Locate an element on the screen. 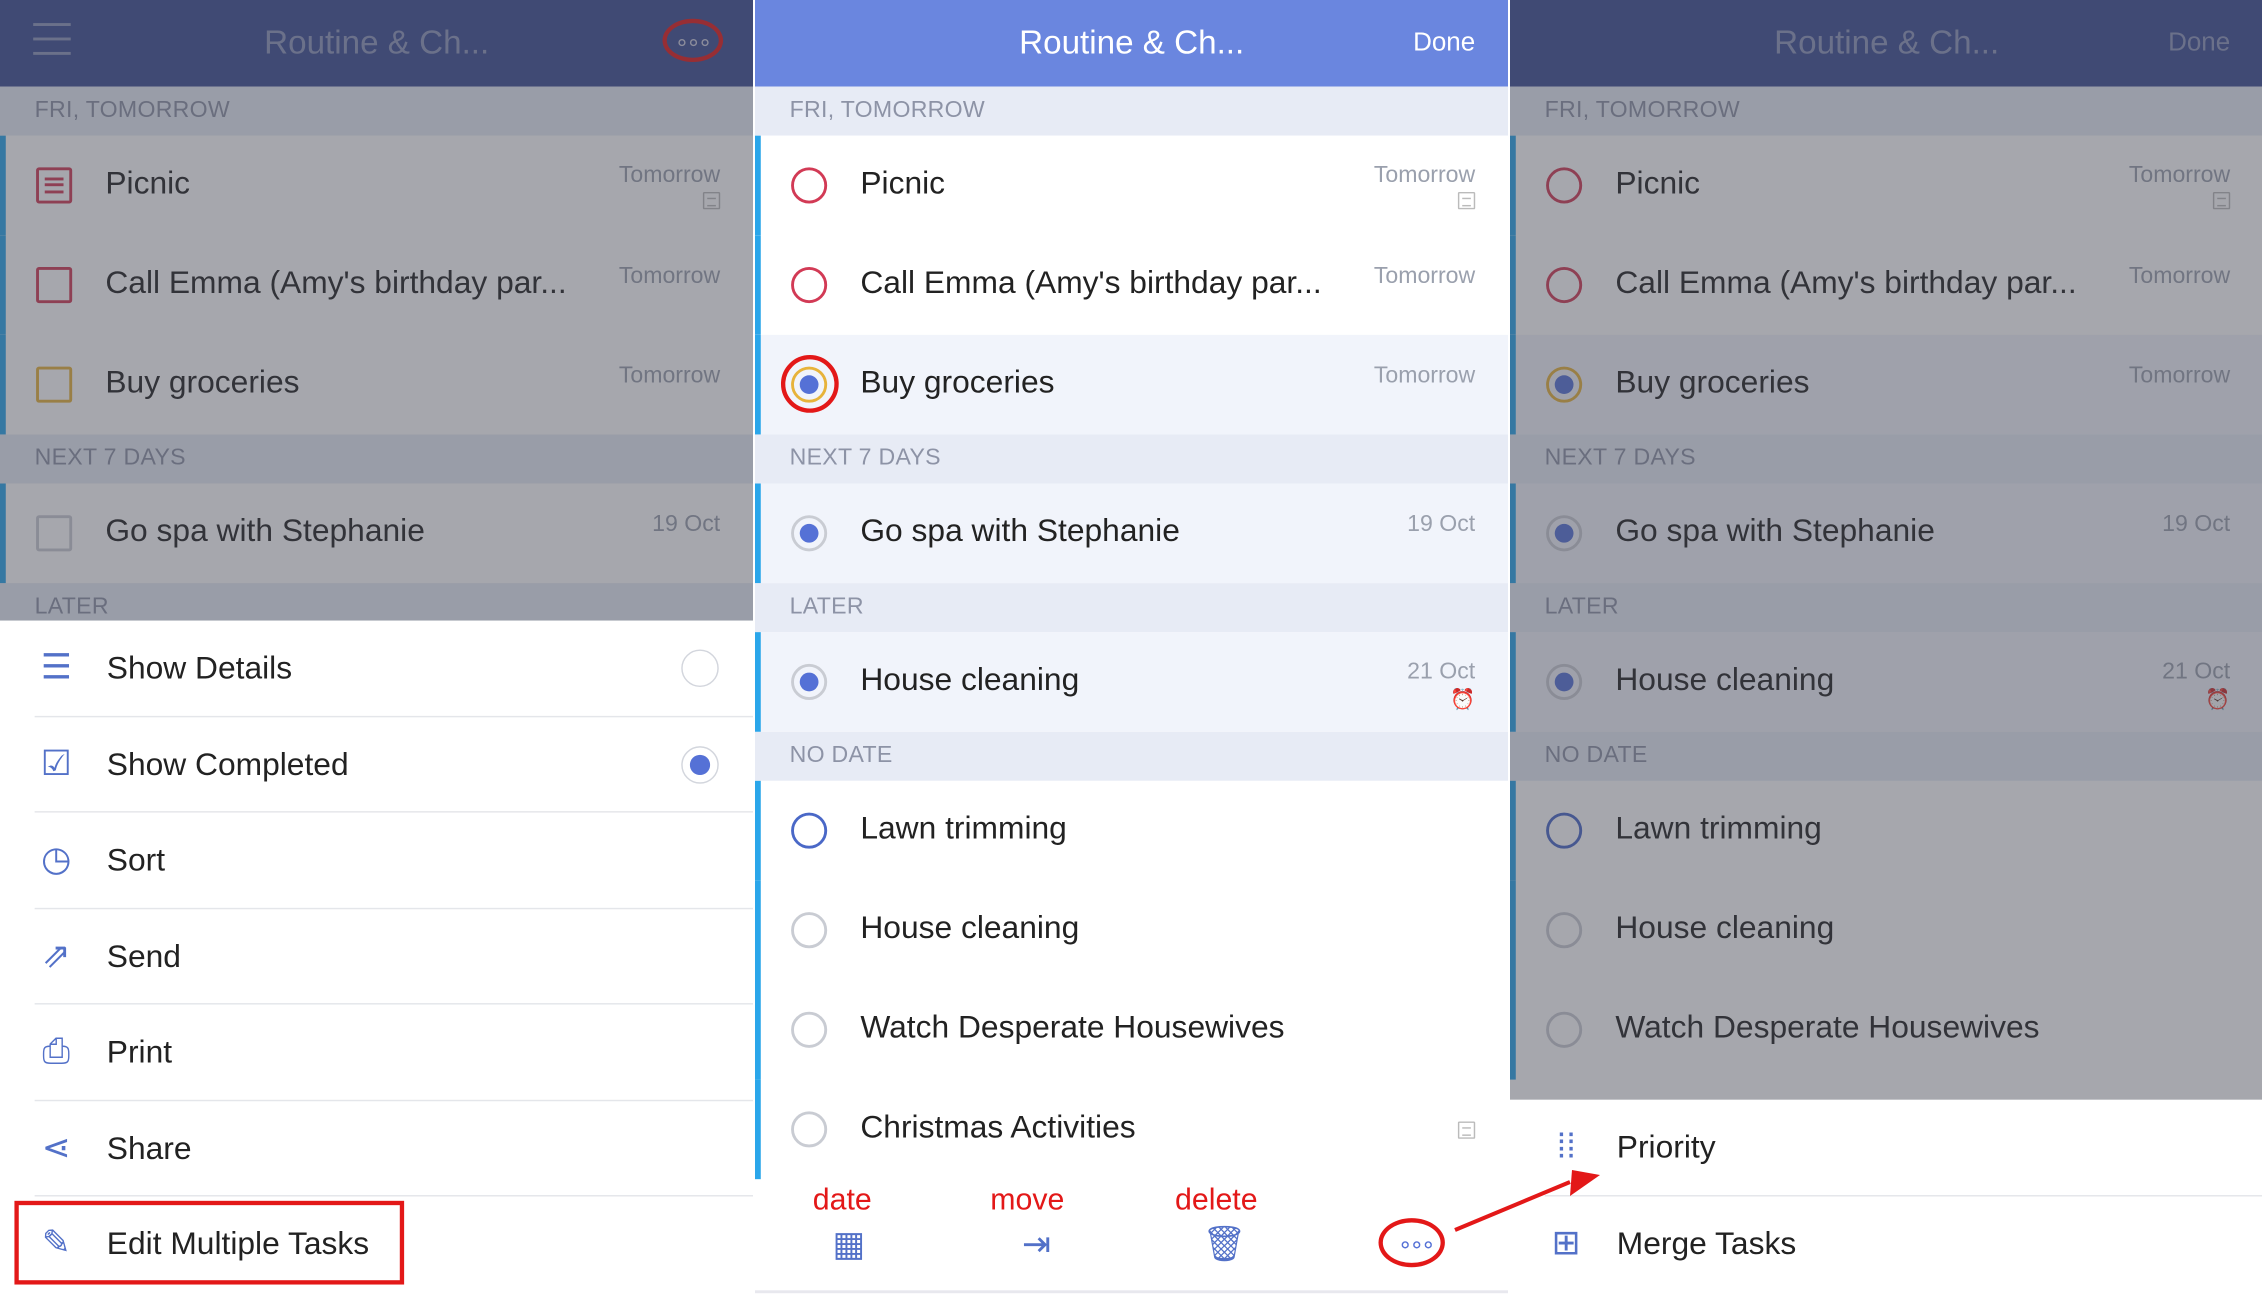  task-date: 21 Oct is located at coordinates (1441, 672).